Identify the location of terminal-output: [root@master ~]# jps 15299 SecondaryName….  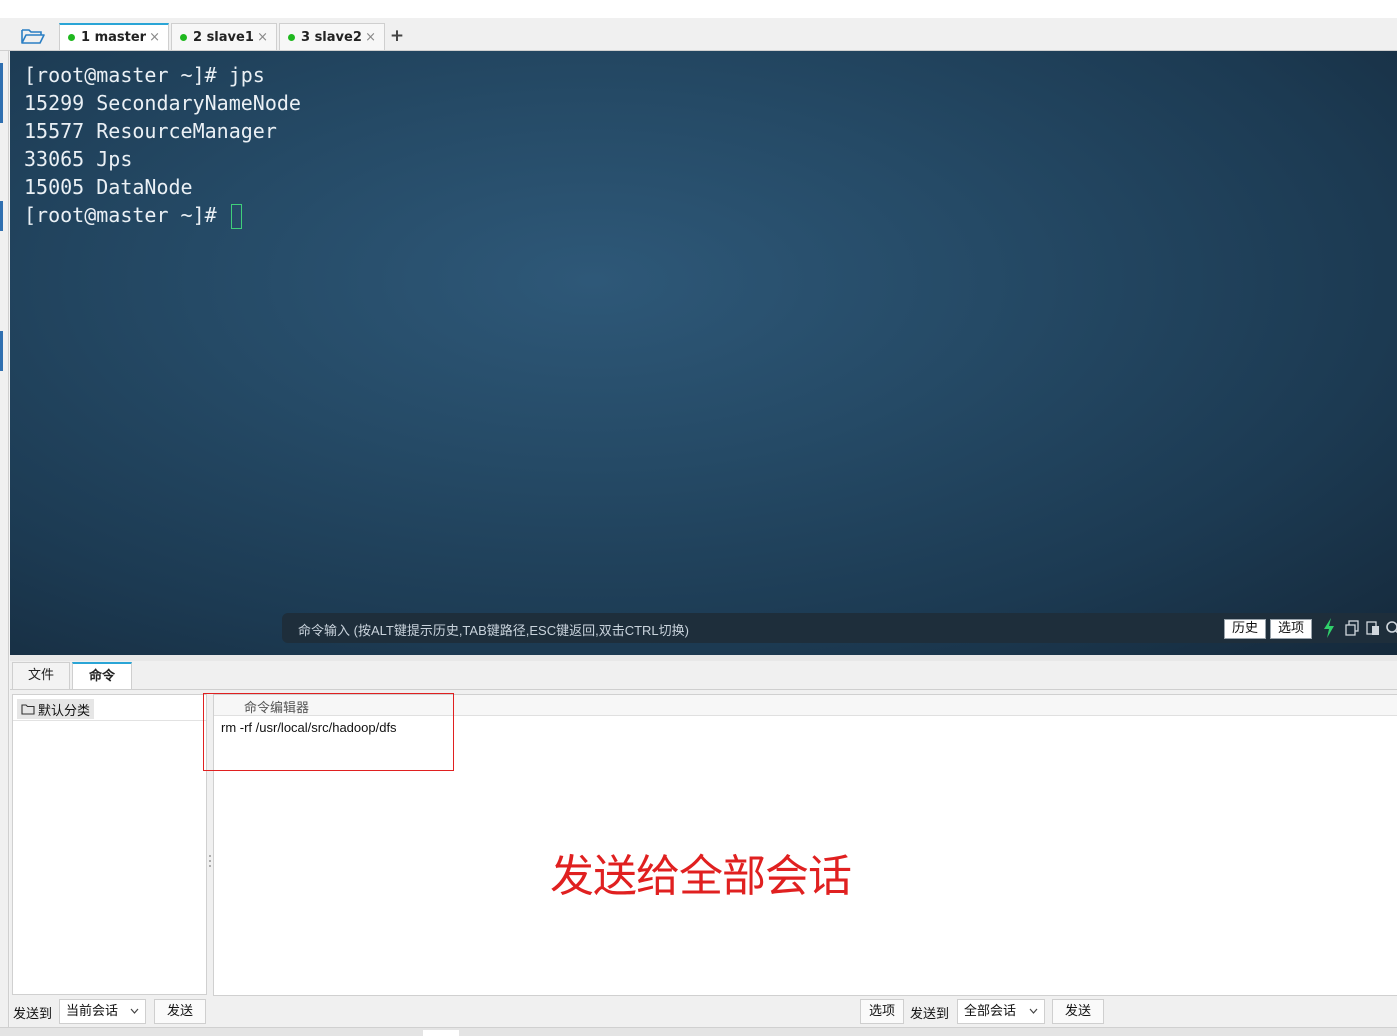
(162, 145).